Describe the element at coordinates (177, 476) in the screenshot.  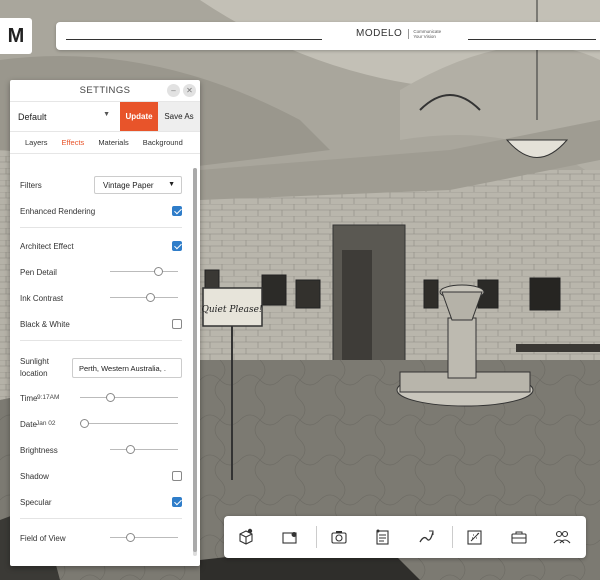
I see `shadow-checkbox` at that location.